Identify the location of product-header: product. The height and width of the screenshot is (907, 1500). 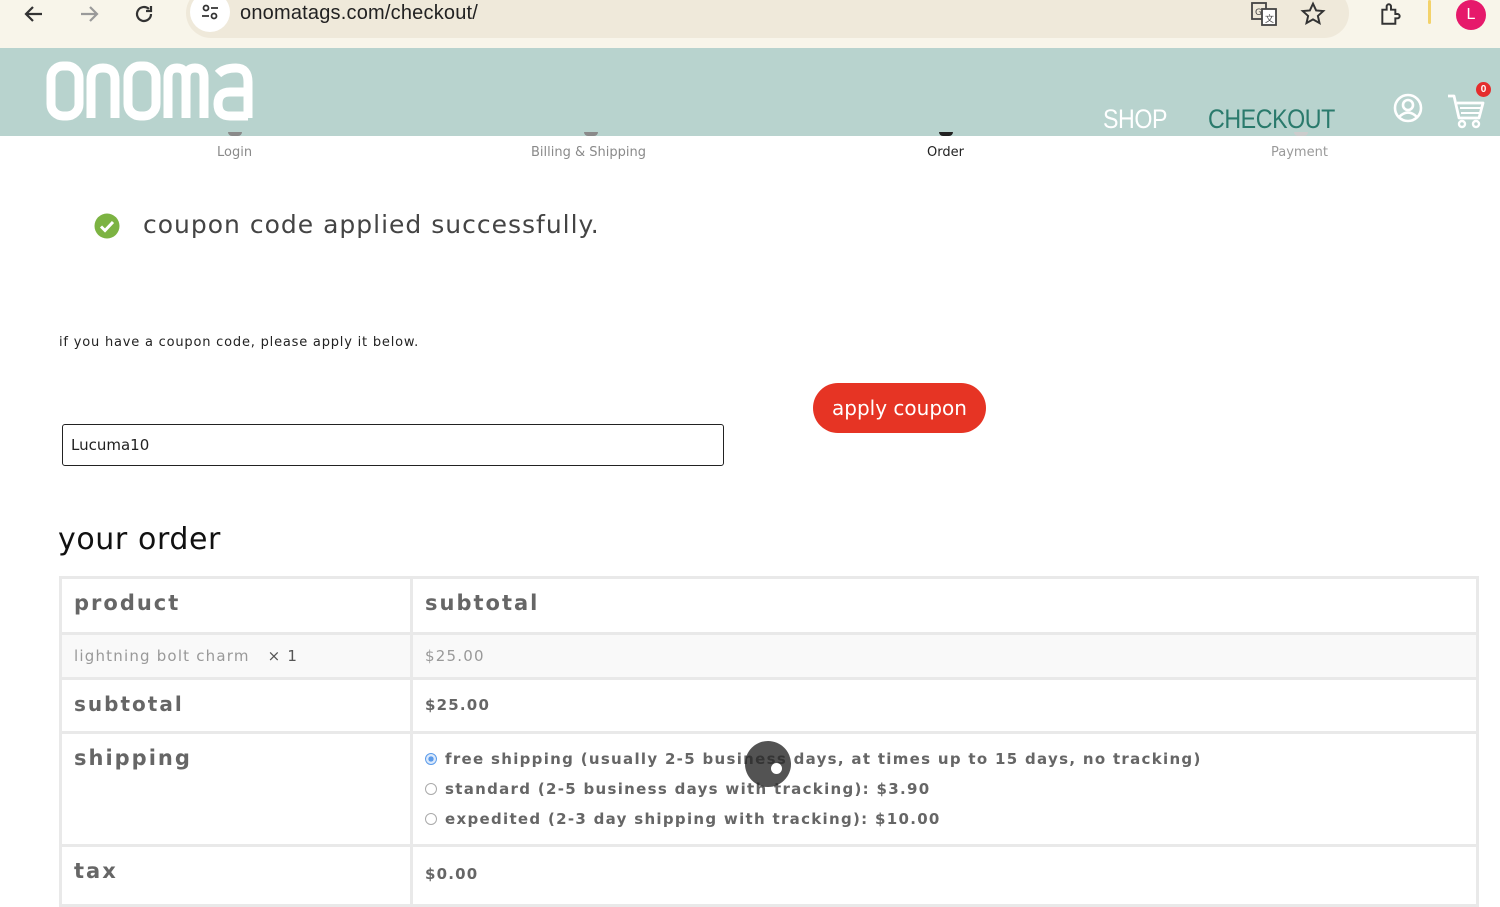
(236, 605).